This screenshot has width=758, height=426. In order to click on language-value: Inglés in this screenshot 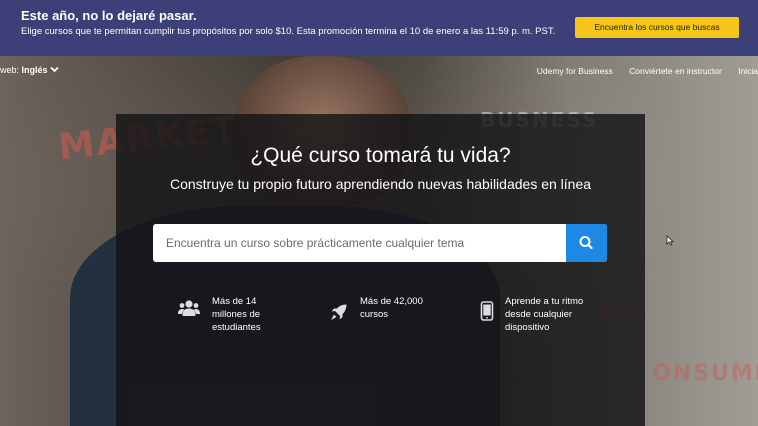, I will do `click(34, 70)`.